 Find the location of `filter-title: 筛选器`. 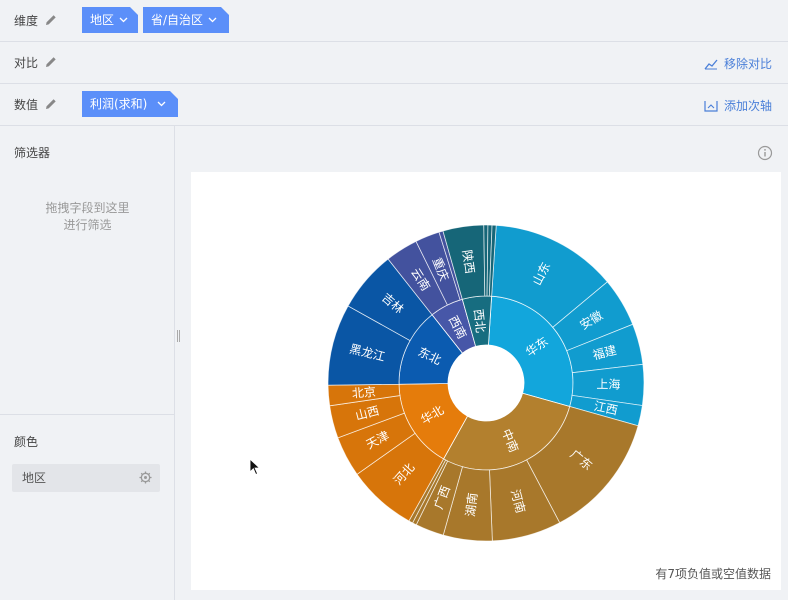

filter-title: 筛选器 is located at coordinates (32, 153).